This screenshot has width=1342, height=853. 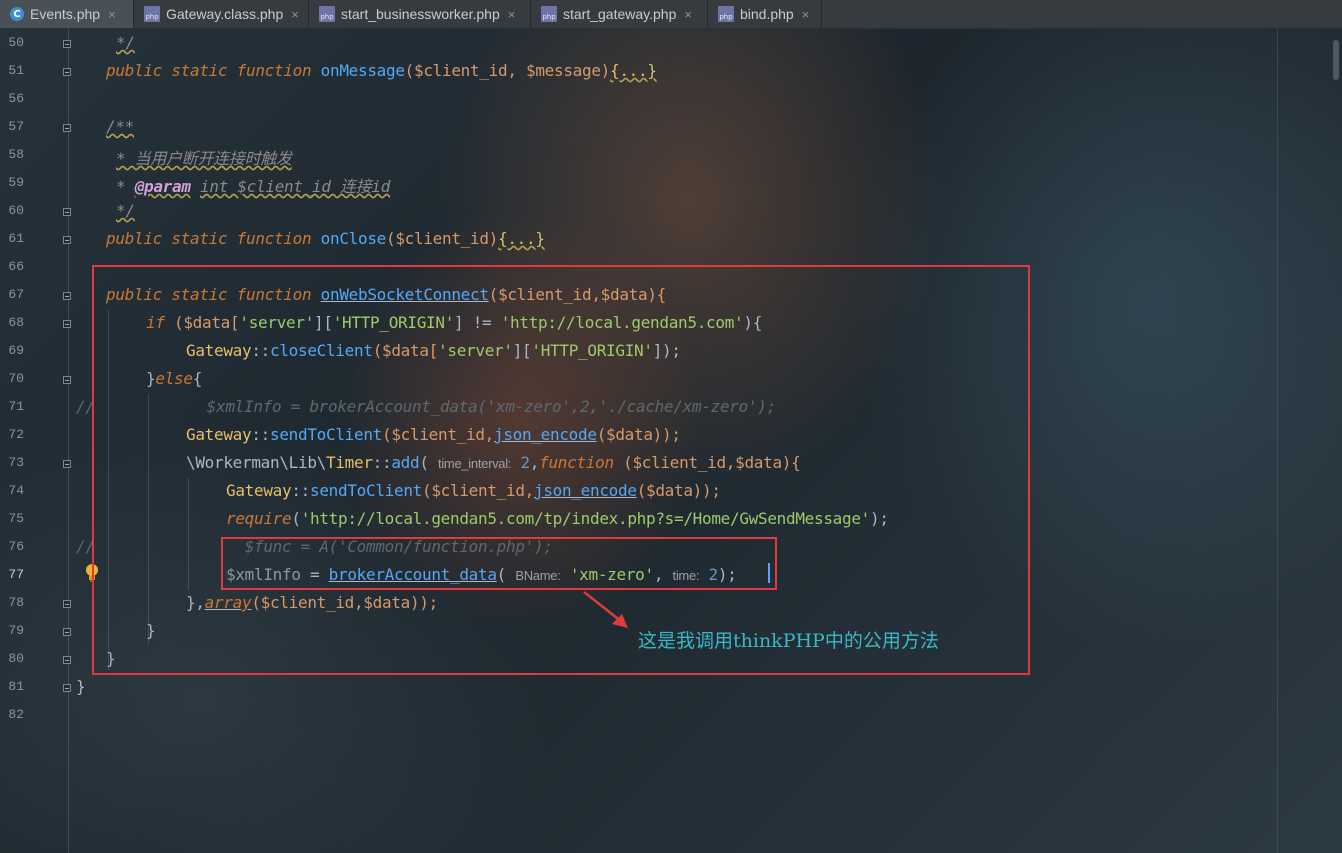 What do you see at coordinates (225, 14) in the screenshot?
I see `tab-label: Gateway.class.php` at bounding box center [225, 14].